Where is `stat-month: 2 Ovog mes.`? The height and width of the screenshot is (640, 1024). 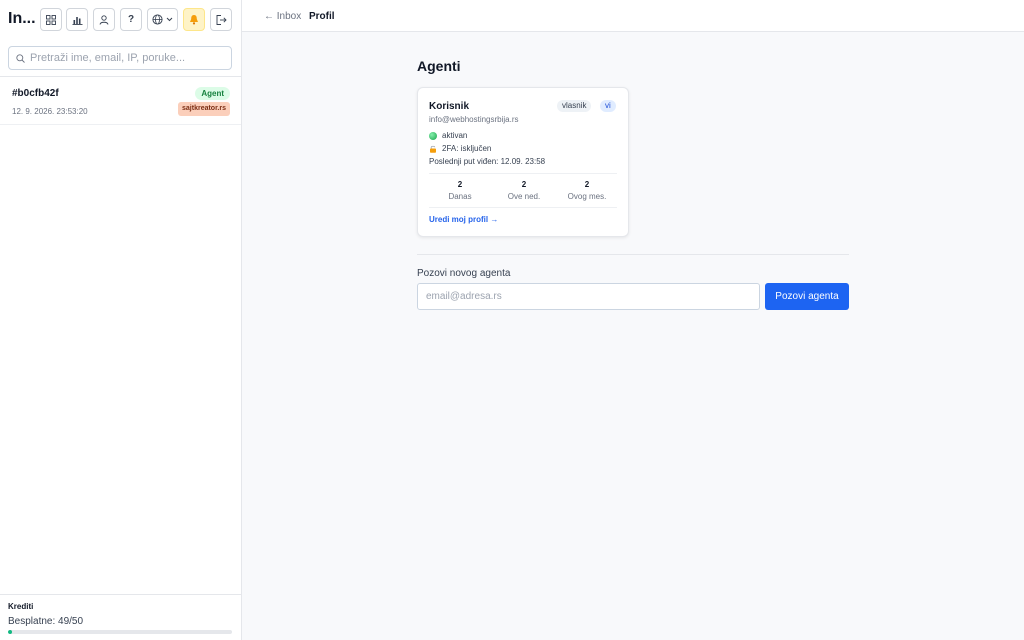 stat-month: 2 Ovog mes. is located at coordinates (587, 190).